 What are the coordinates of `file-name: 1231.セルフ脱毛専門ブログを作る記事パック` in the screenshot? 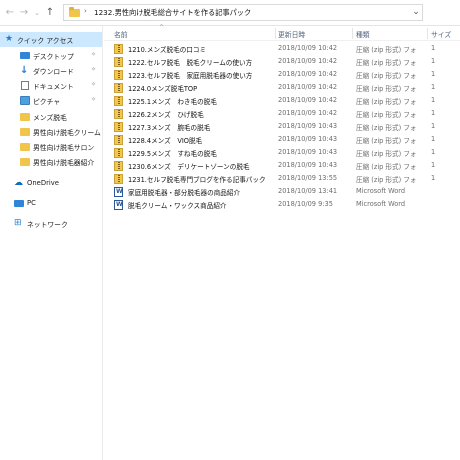 It's located at (197, 180).